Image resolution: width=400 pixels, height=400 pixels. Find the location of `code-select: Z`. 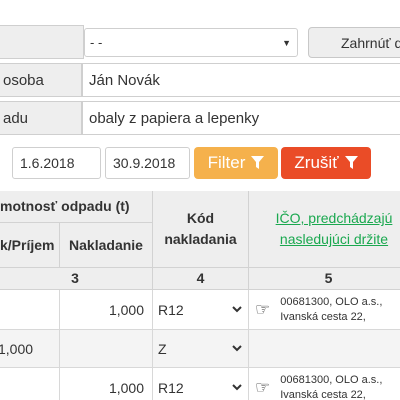

code-select: Z is located at coordinates (201, 349).